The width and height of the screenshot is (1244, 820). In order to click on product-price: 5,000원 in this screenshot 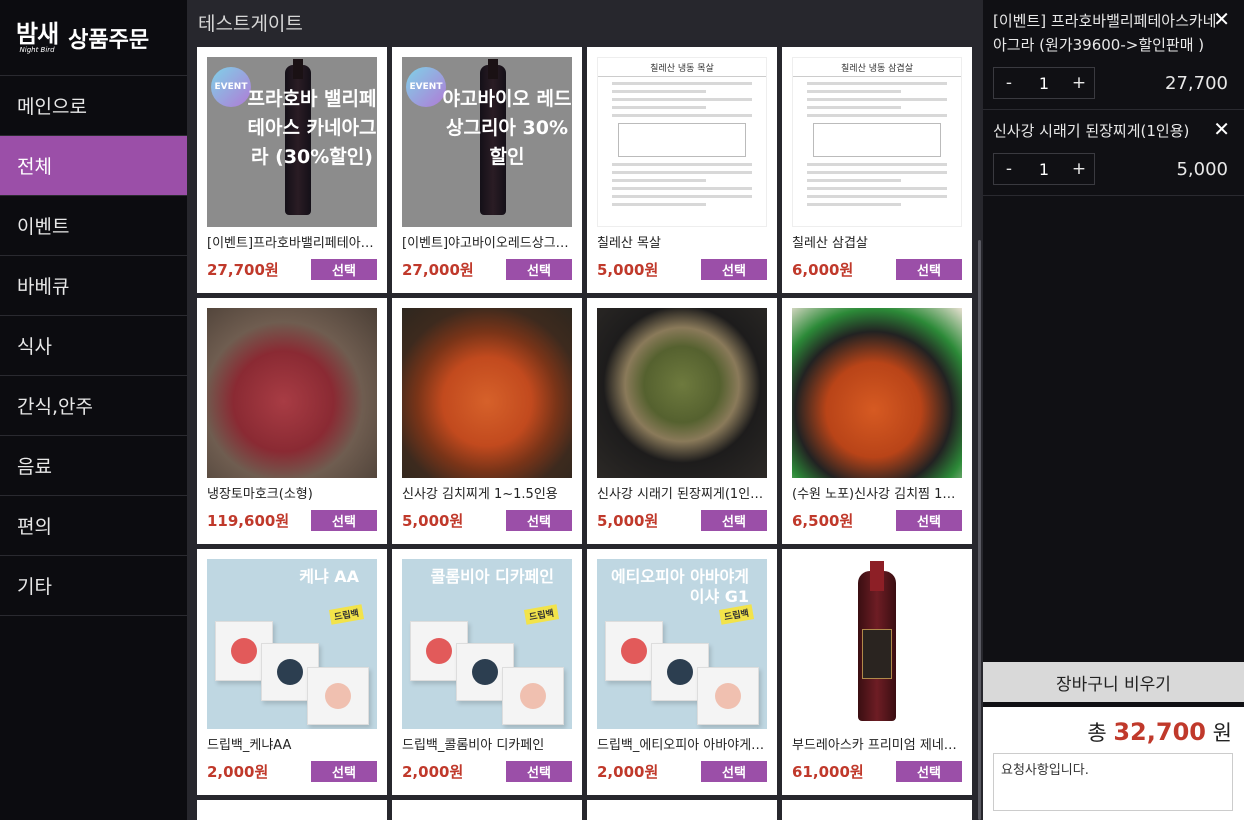, I will do `click(628, 270)`.